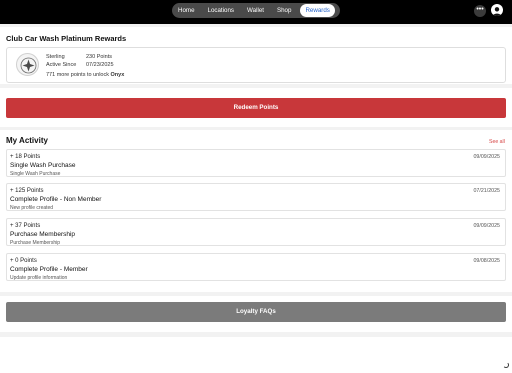  What do you see at coordinates (56, 199) in the screenshot?
I see `activity-name: Complete Profile - Non Member` at bounding box center [56, 199].